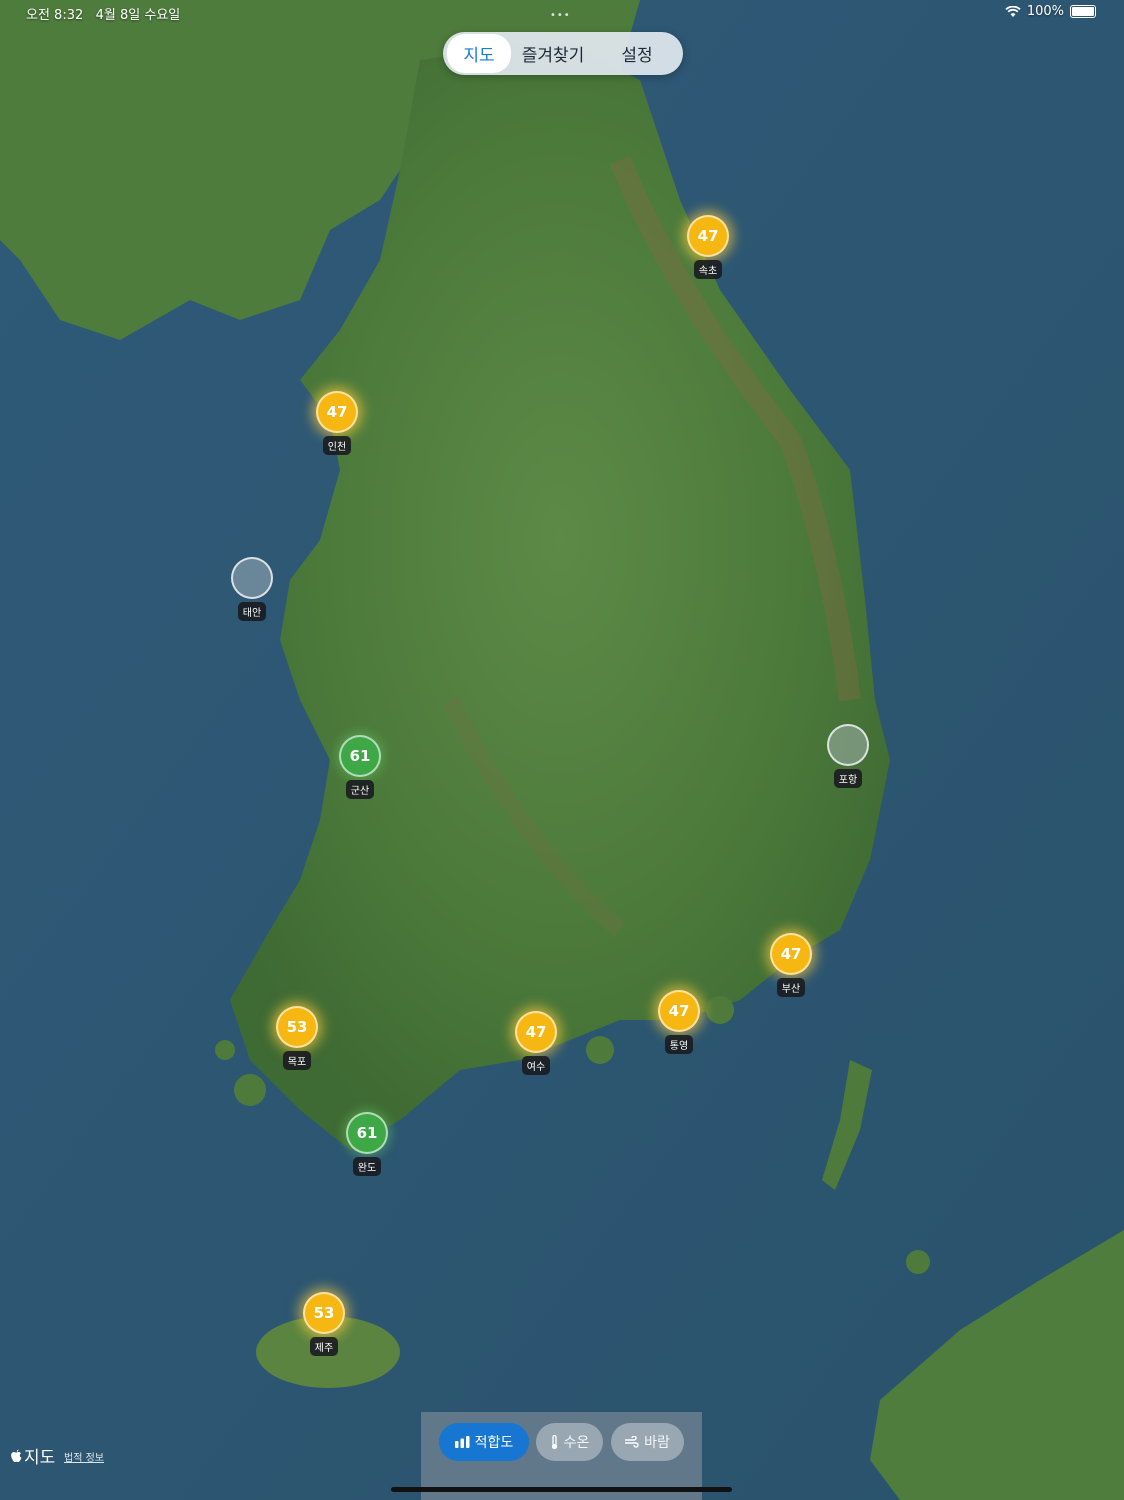  Describe the element at coordinates (560, 15) in the screenshot. I see `multitasking-dots-icon: •••` at that location.